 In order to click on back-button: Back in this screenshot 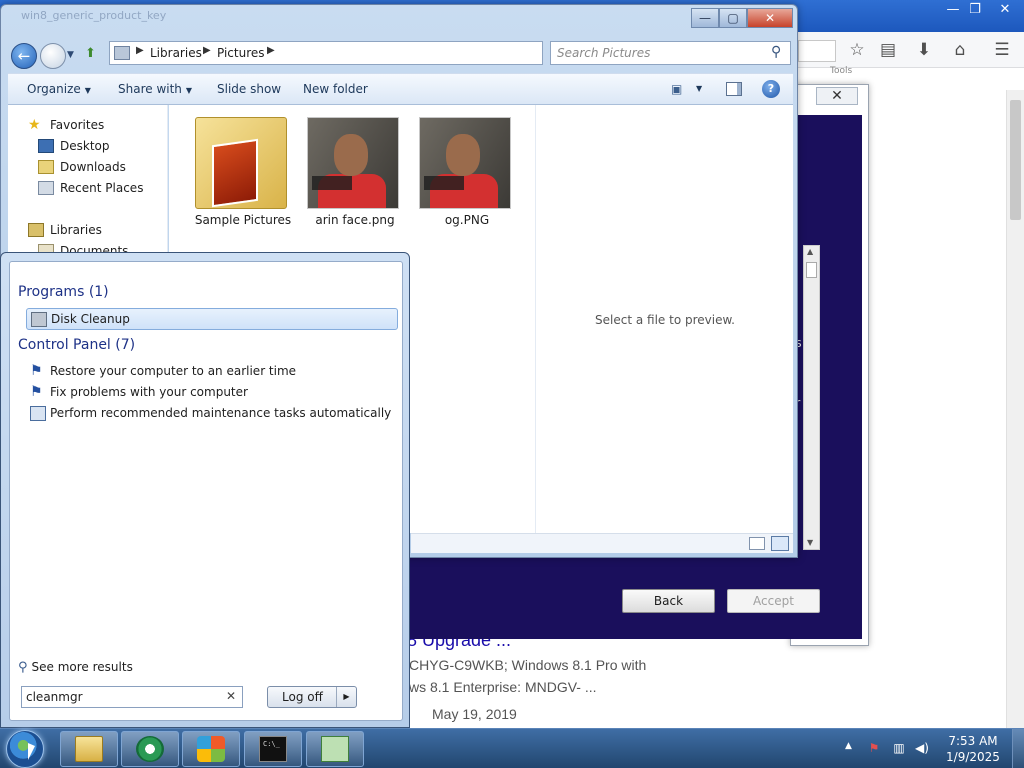, I will do `click(668, 601)`.